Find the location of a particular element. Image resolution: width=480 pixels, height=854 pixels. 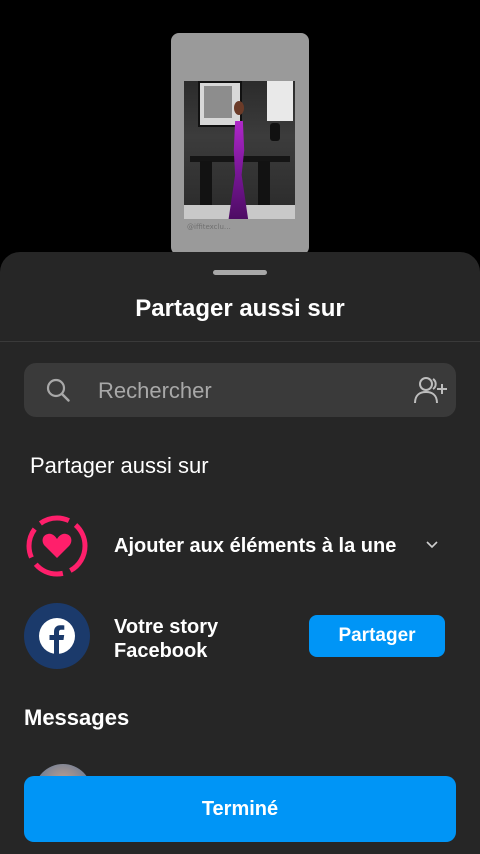

share-facebook-button: Partager is located at coordinates (377, 636).